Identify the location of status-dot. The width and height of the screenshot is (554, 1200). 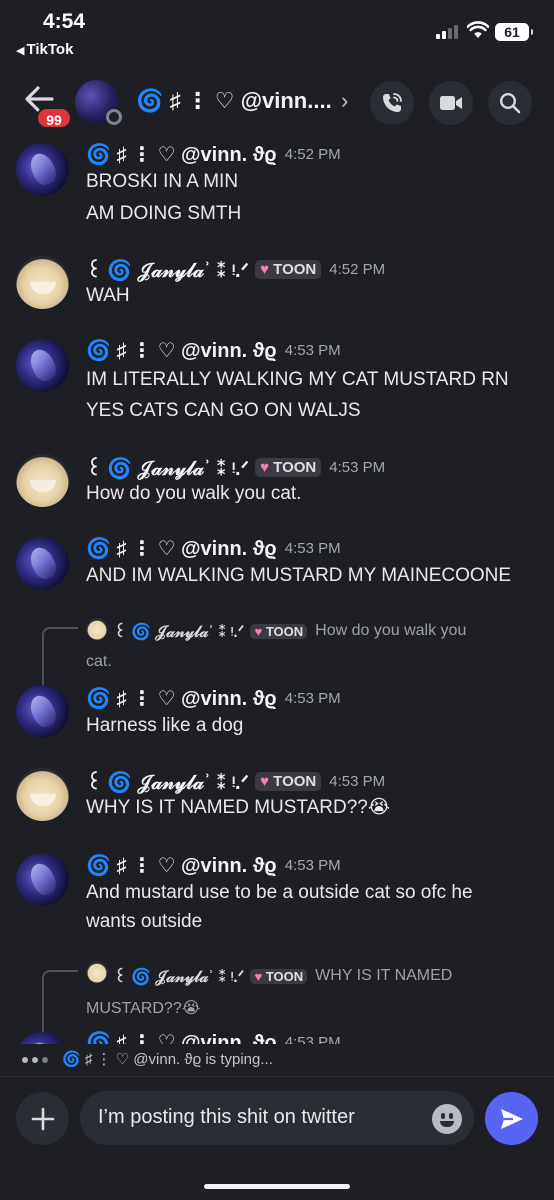
(114, 117).